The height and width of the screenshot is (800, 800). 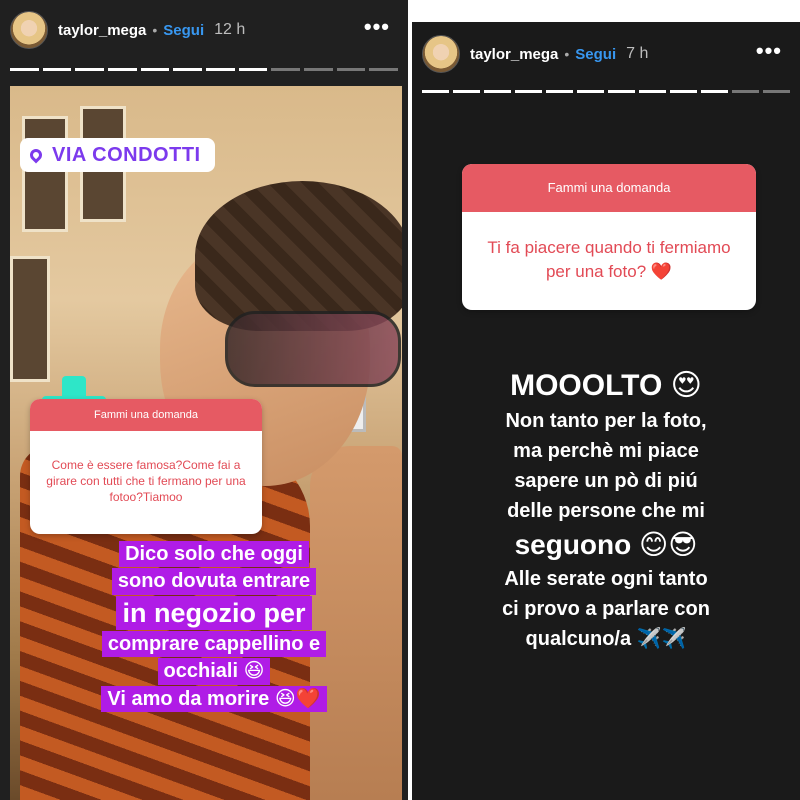 I want to click on answer-line: Alle serate ogni tanto, so click(x=606, y=579).